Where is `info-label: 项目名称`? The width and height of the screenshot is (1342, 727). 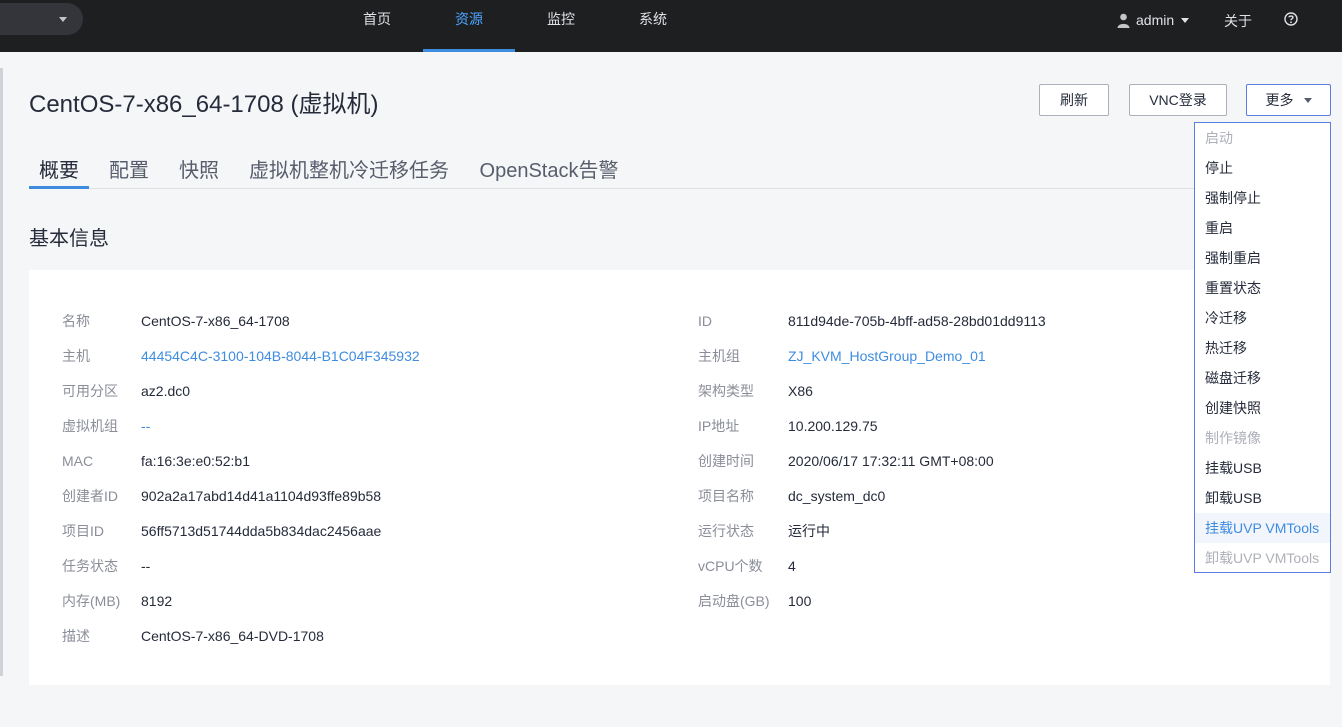
info-label: 项目名称 is located at coordinates (726, 496).